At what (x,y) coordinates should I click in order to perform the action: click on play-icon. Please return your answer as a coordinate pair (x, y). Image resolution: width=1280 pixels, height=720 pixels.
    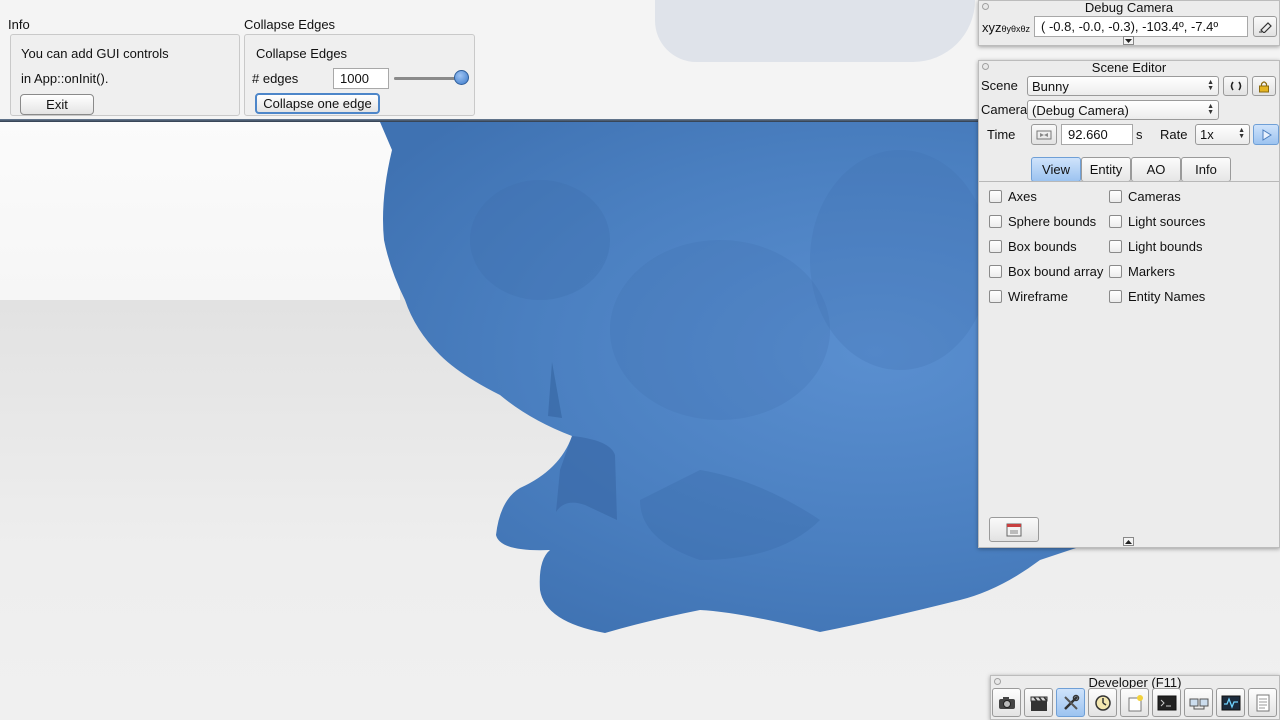
    Looking at the image, I should click on (1266, 134).